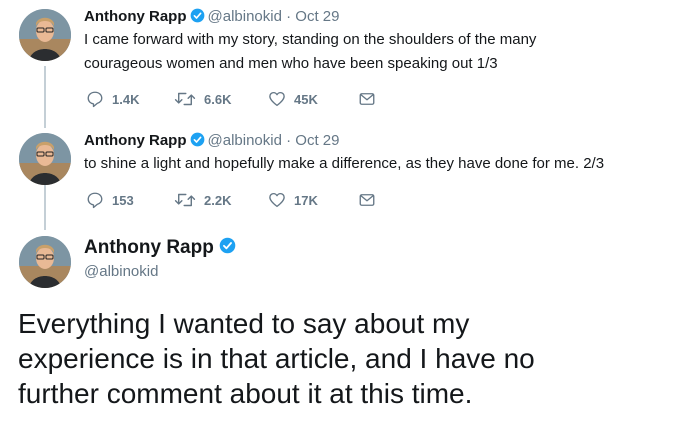 The height and width of the screenshot is (422, 680). Describe the element at coordinates (293, 200) in the screenshot. I see `like-button: 17K` at that location.